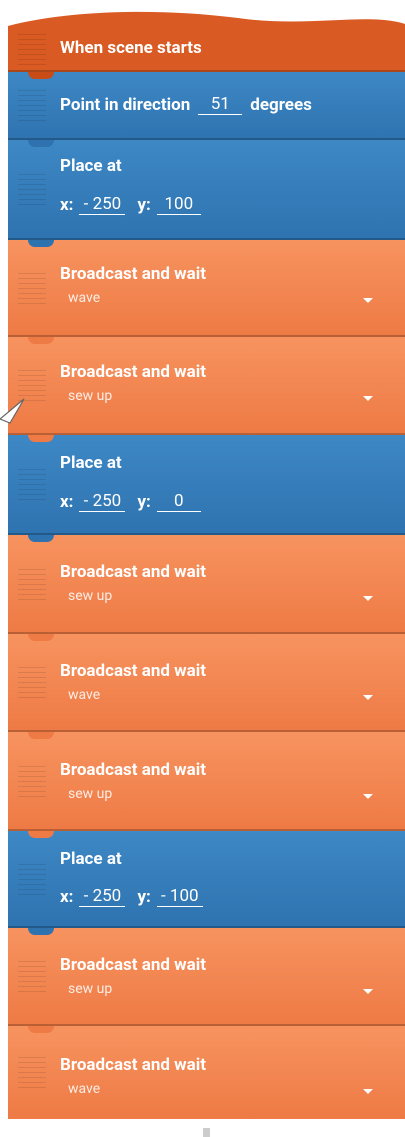 This screenshot has height=1137, width=405. I want to click on point-in-direction-block: Point in direction 51 degrees, so click(206, 109).